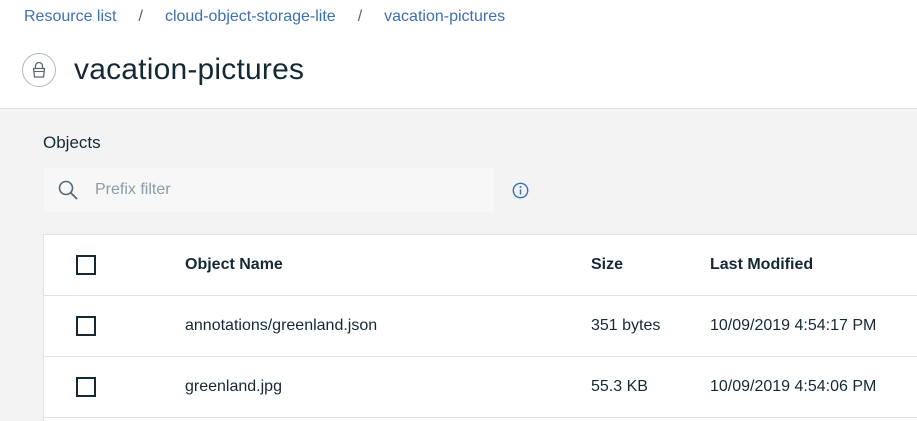  What do you see at coordinates (793, 325) in the screenshot?
I see `object-last-modified: 10/09/2019 4:54:17 PM` at bounding box center [793, 325].